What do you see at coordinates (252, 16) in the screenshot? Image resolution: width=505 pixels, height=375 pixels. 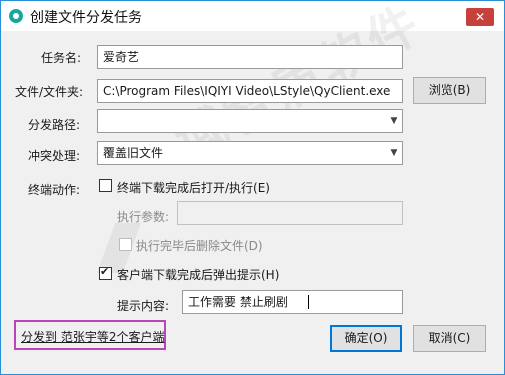 I see `title-bar: 创建文件分发任务 ✕` at bounding box center [252, 16].